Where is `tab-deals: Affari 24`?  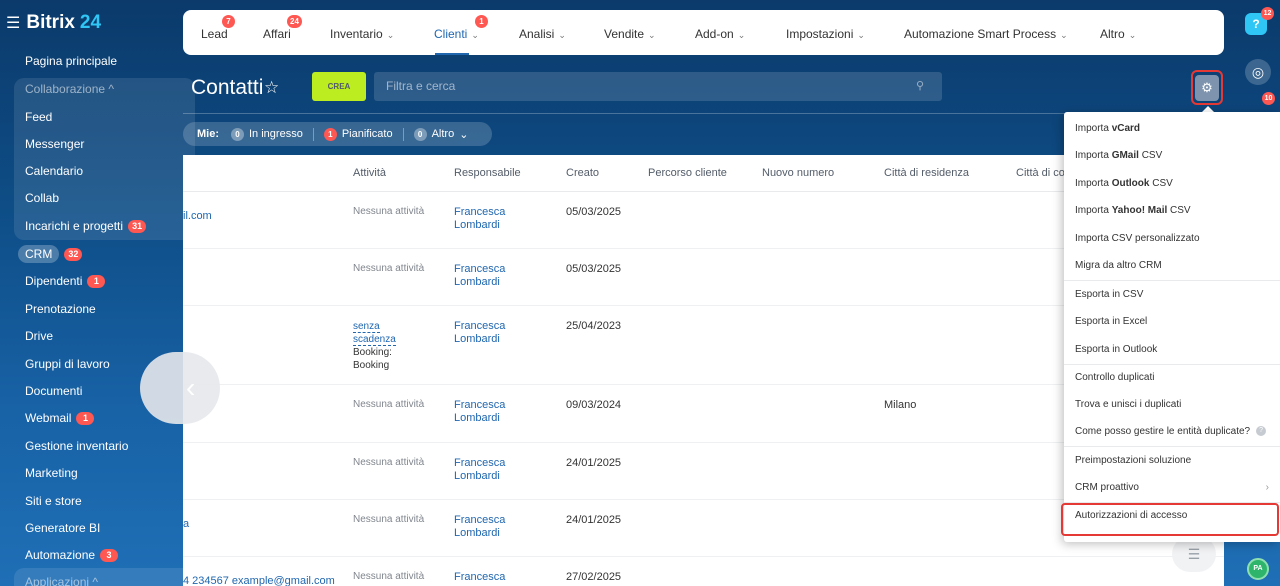 tab-deals: Affari 24 is located at coordinates (282, 28).